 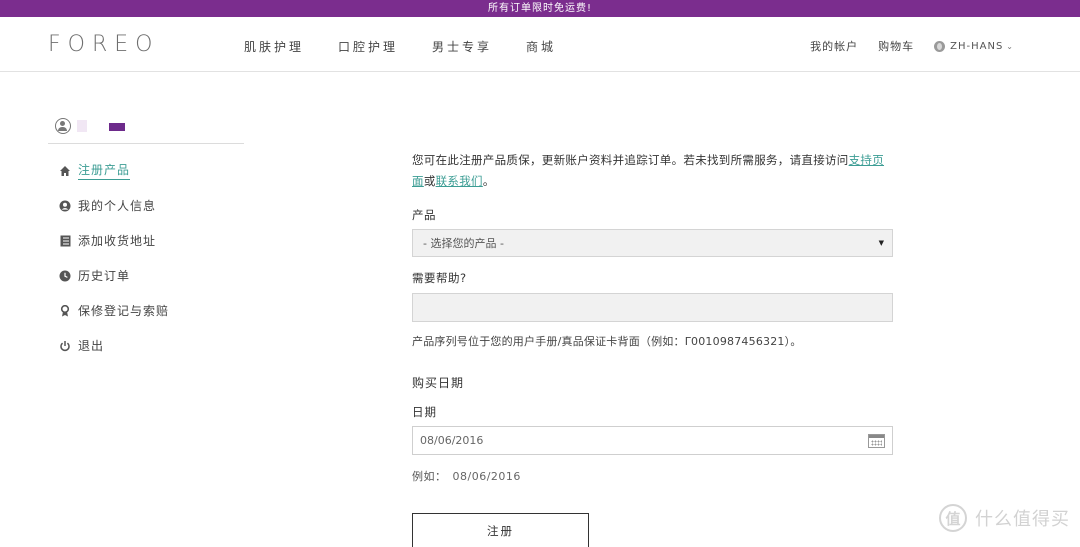 What do you see at coordinates (146, 345) in the screenshot?
I see `sidebar-item-logout: 退出` at bounding box center [146, 345].